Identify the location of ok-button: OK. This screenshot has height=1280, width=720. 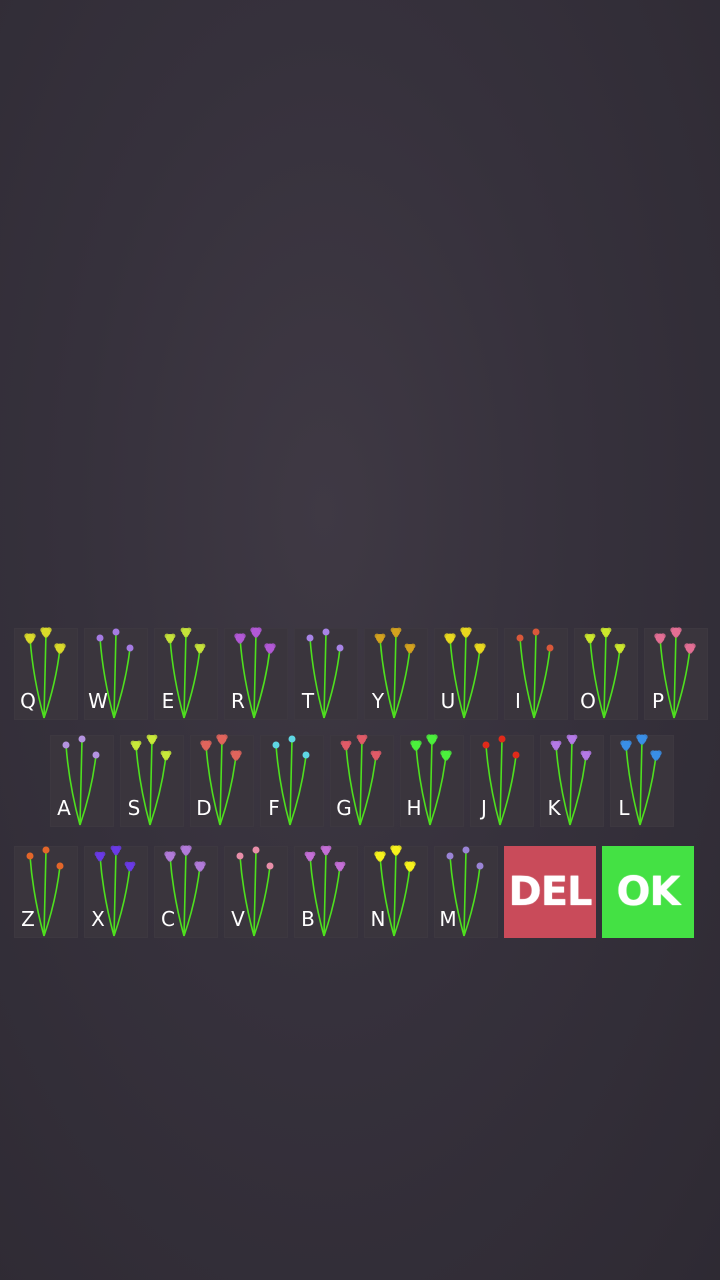
(648, 892).